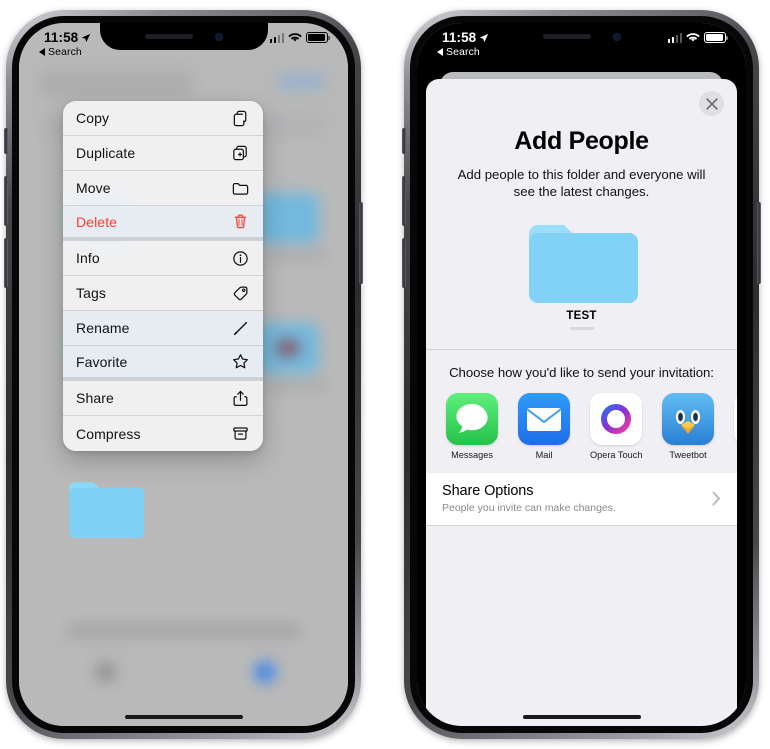 This screenshot has height=749, width=770. What do you see at coordinates (616, 454) in the screenshot?
I see `app-label: Opera Touch` at bounding box center [616, 454].